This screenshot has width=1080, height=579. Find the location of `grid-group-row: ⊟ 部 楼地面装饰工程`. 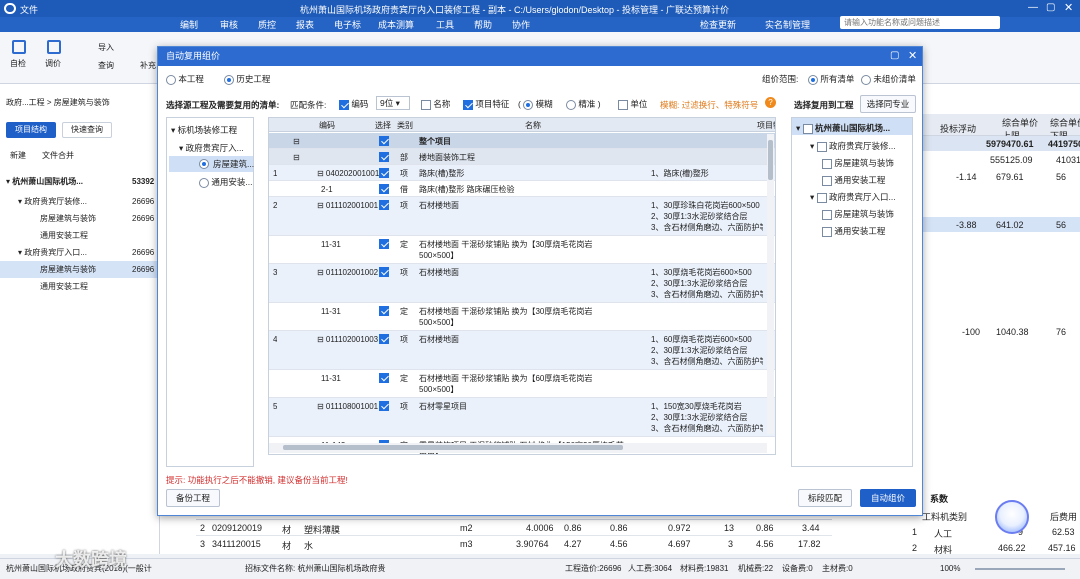

grid-group-row: ⊟ 部 楼地面装饰工程 is located at coordinates (522, 157).